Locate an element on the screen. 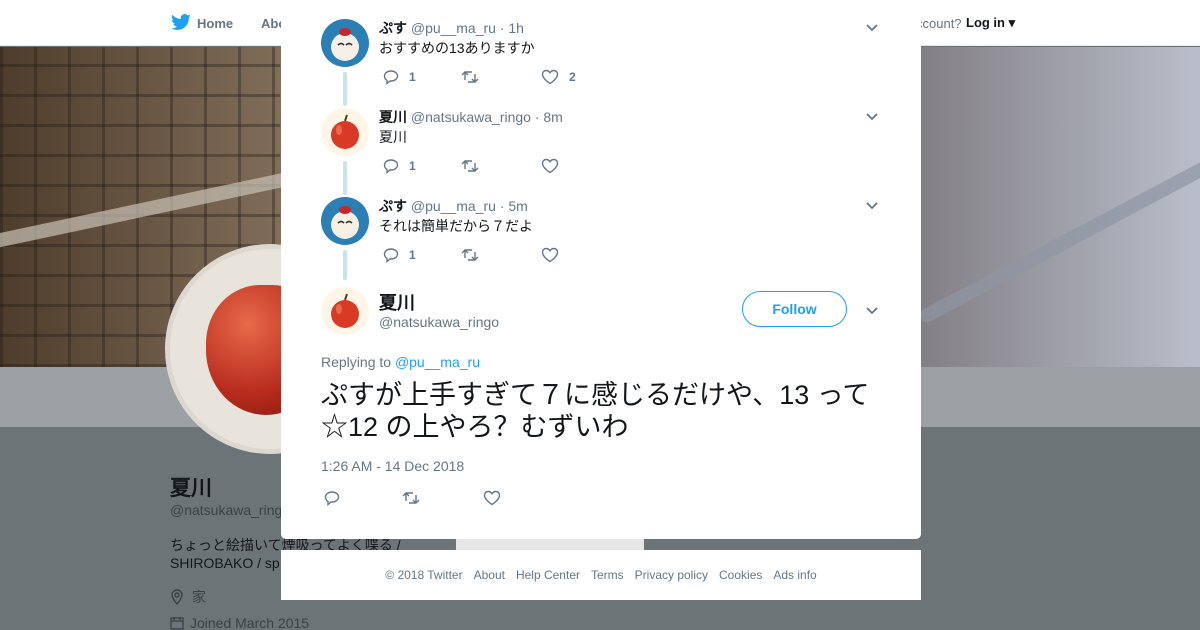 This screenshot has width=1200, height=630. twitter-bird-icon is located at coordinates (181, 23).